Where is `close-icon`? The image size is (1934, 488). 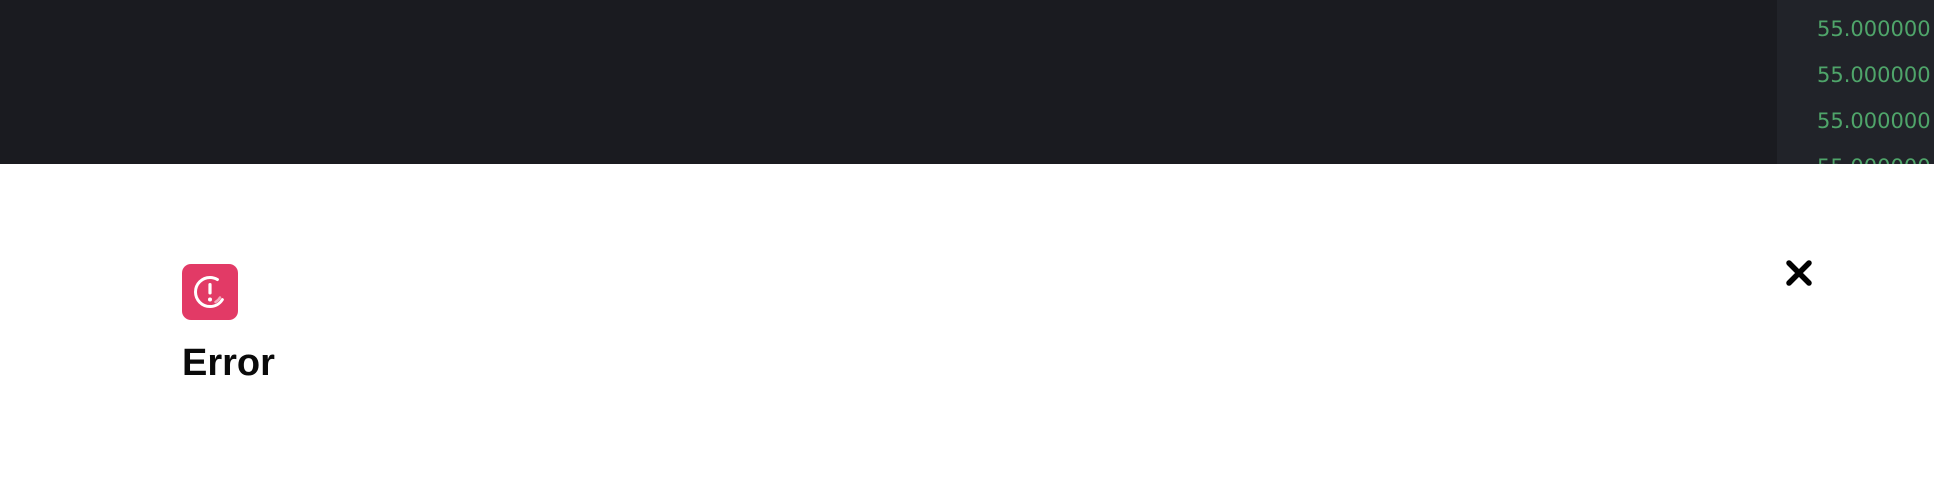 close-icon is located at coordinates (1799, 273).